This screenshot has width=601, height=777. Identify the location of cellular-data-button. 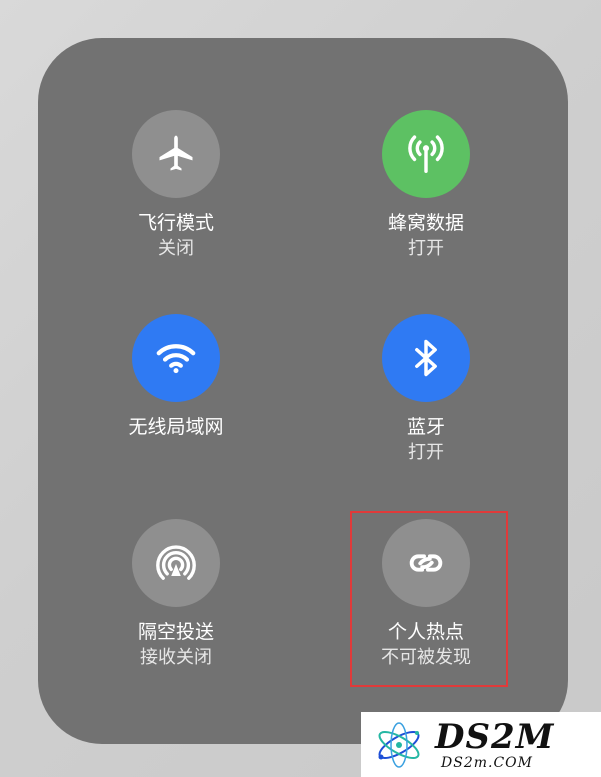
(426, 154).